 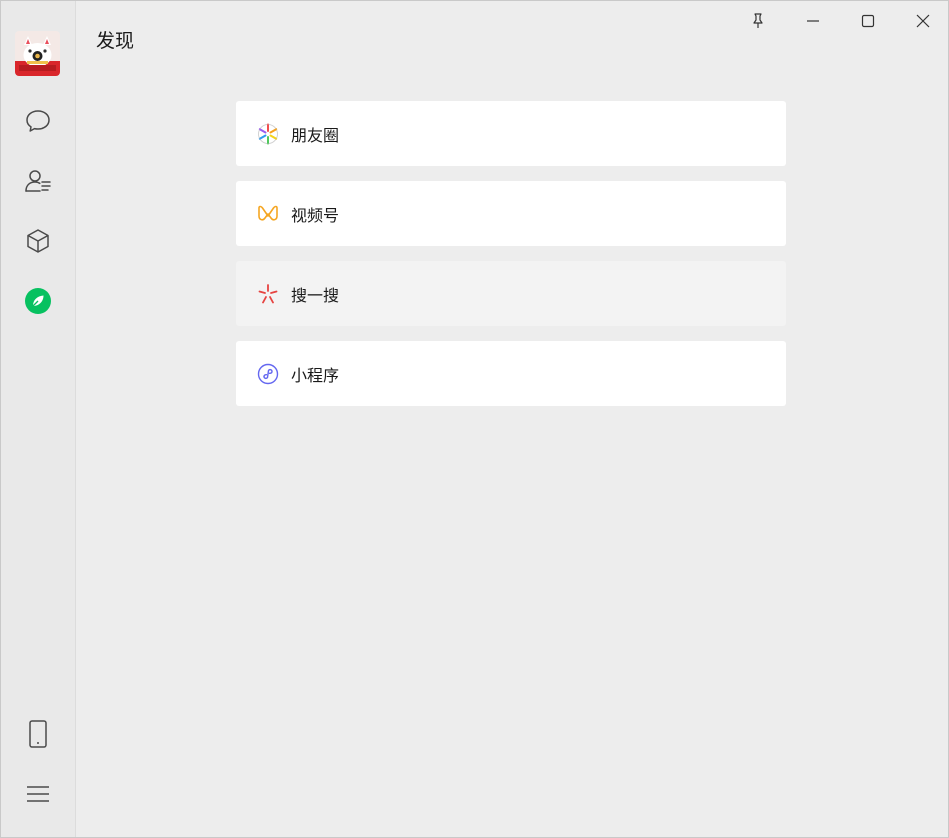 I want to click on minimize-button, so click(x=813, y=21).